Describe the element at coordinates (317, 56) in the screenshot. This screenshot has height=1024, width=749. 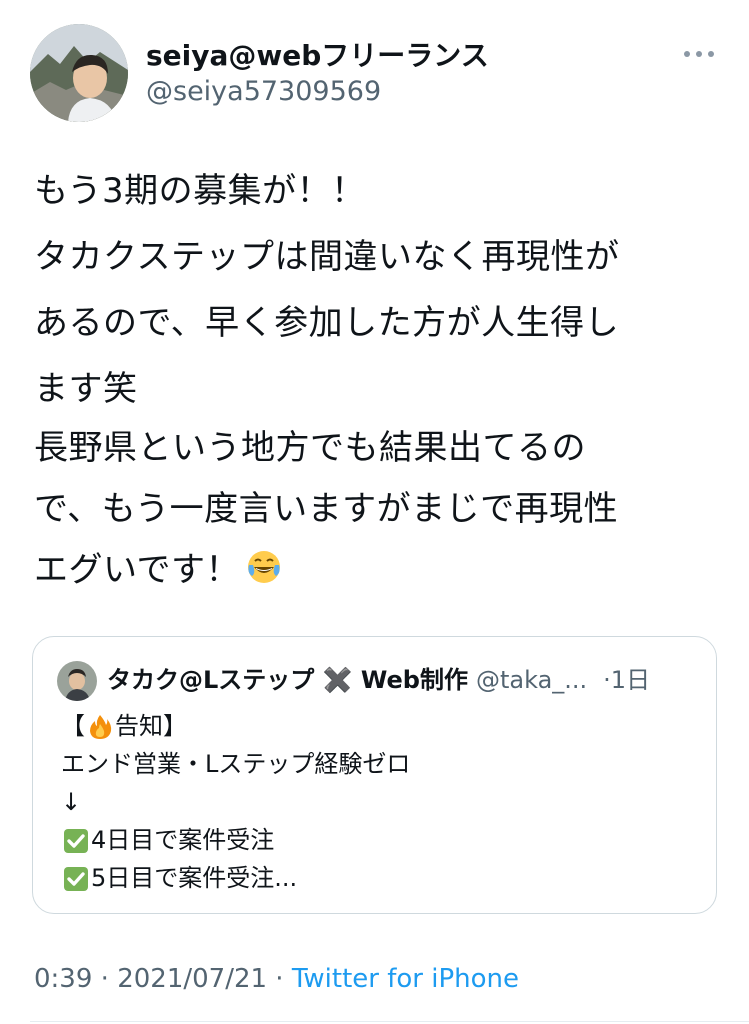
I see `author-display-name: seiya@webフリーランス` at that location.